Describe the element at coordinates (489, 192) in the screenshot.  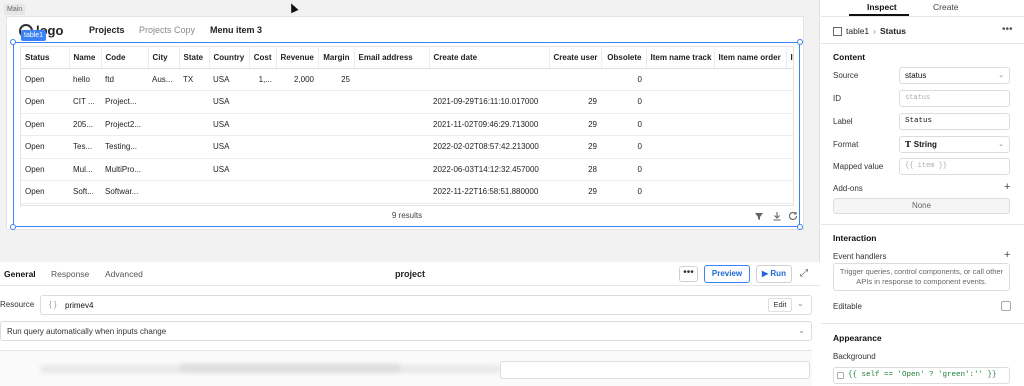
I see `table-cell: 2022-11-22T16:58:51.880000` at that location.